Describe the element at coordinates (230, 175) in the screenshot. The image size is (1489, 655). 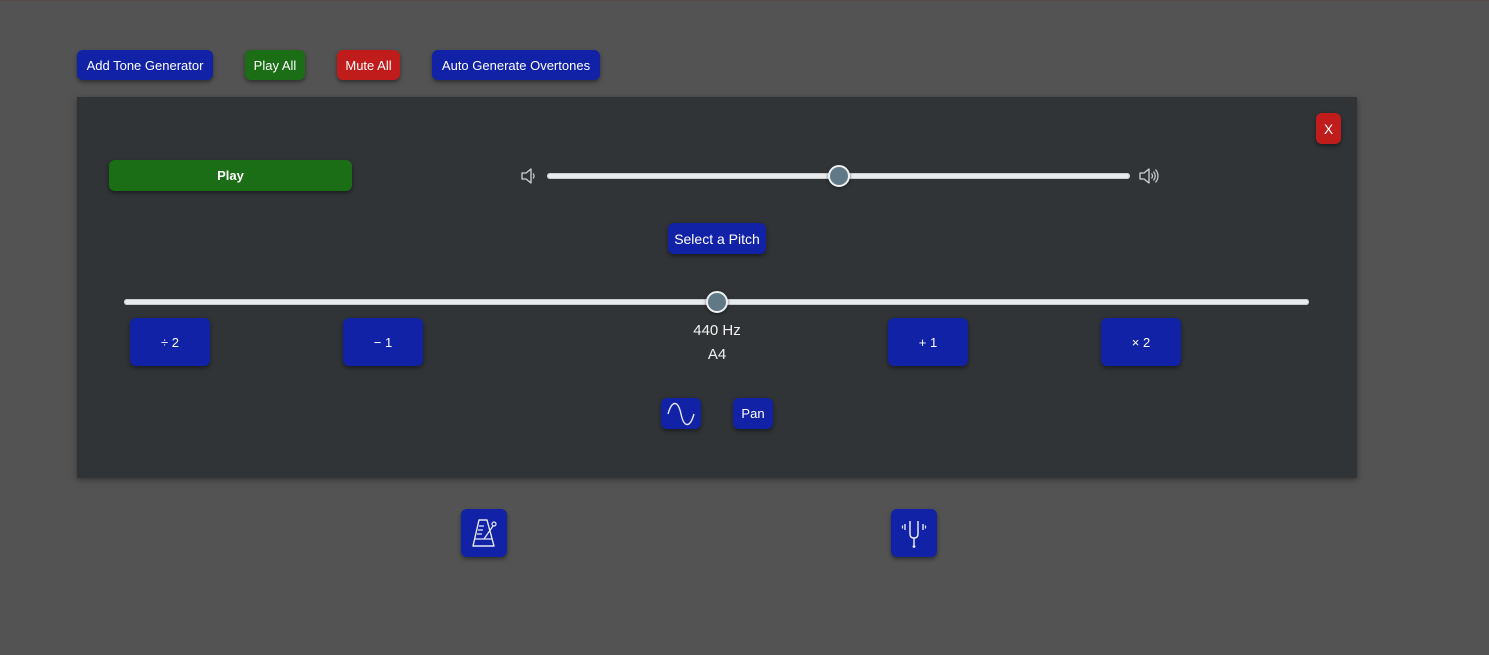
I see `play-button: Play` at that location.